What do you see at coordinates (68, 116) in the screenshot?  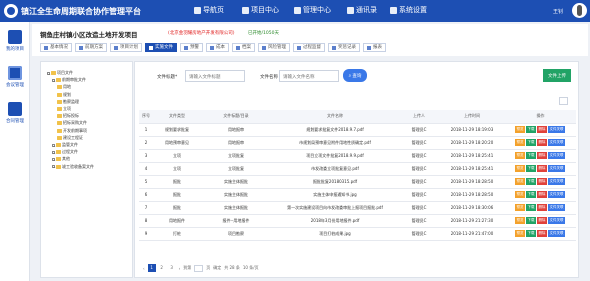 I see `tree-node: 招标投标` at bounding box center [68, 116].